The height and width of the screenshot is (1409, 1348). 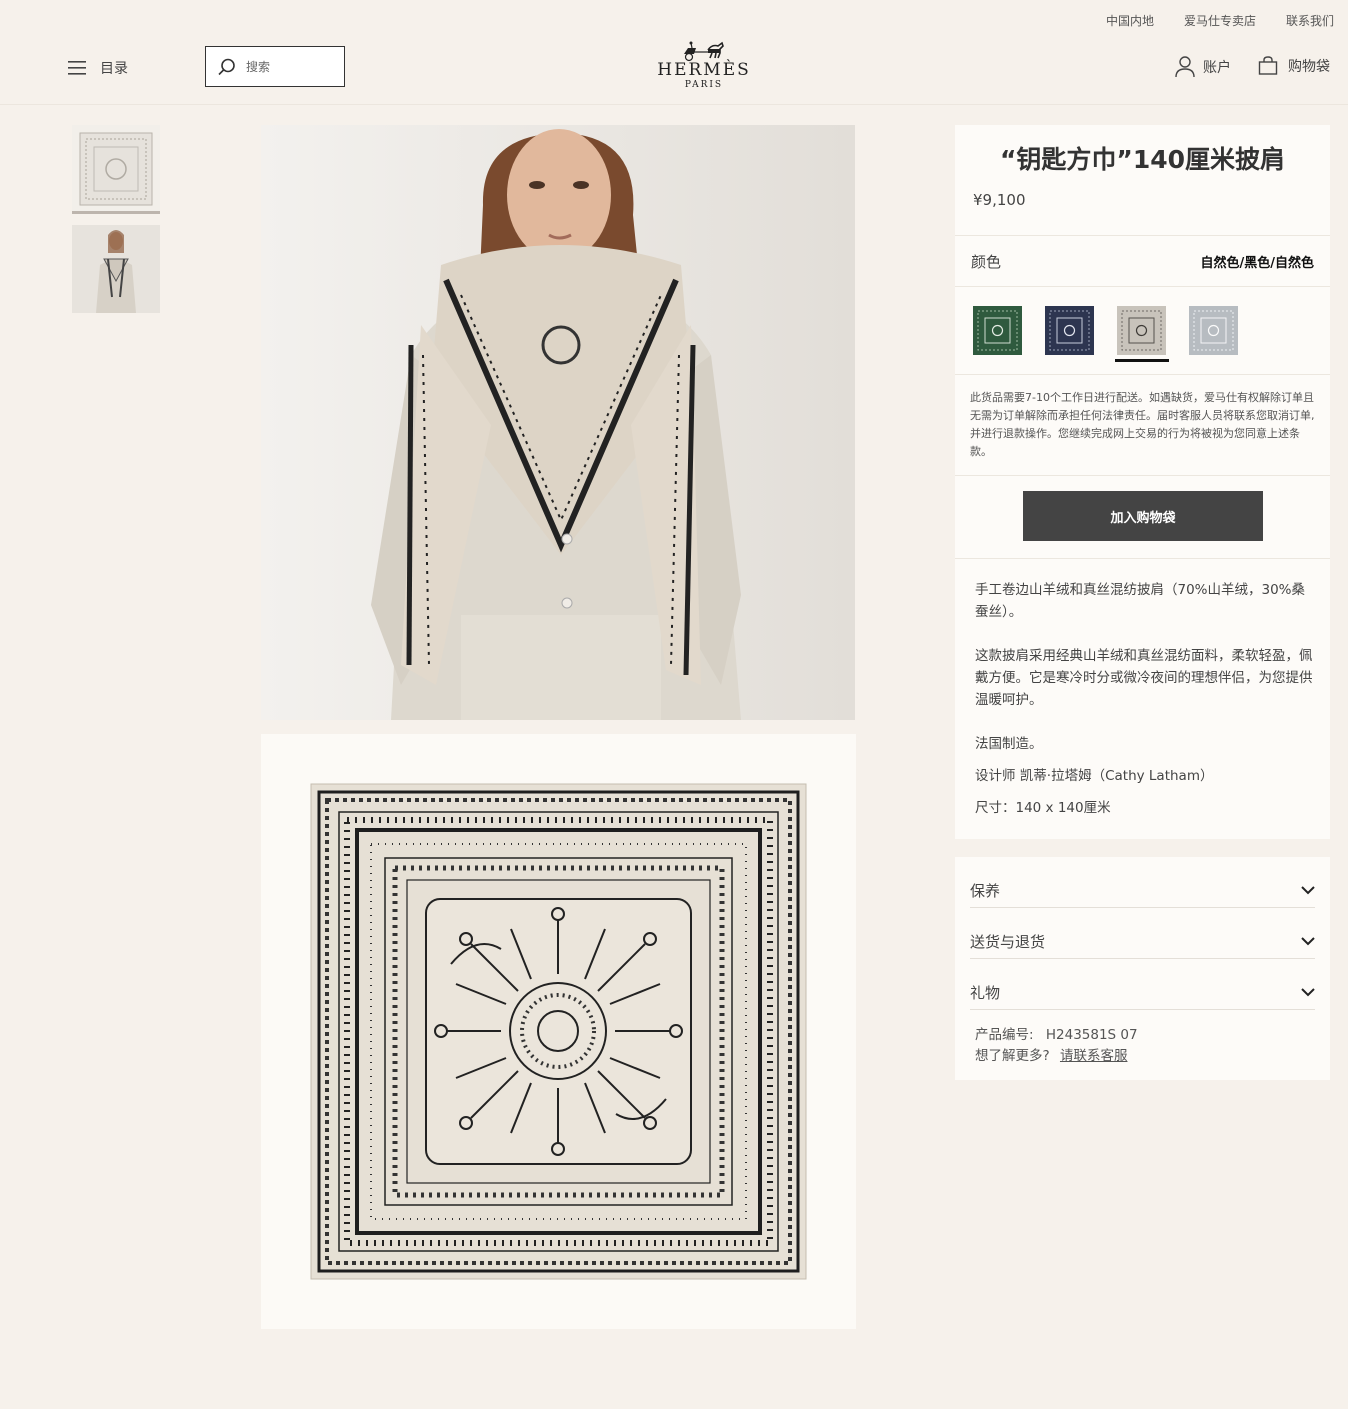 What do you see at coordinates (1012, 1056) in the screenshot?
I see `help-text: 想了解更多?` at bounding box center [1012, 1056].